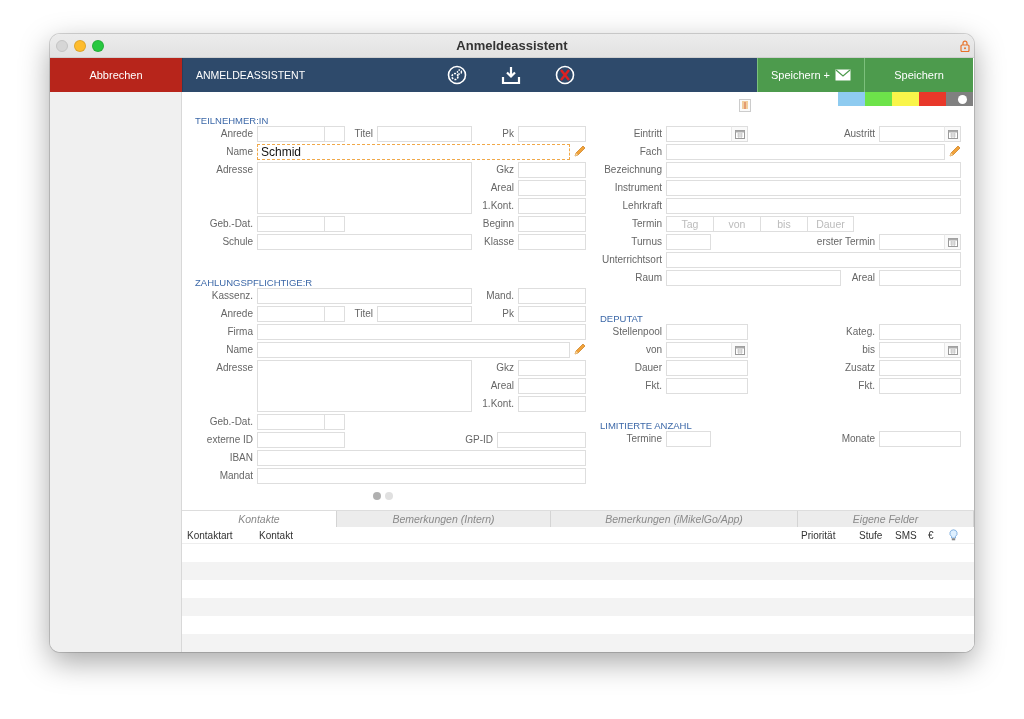  What do you see at coordinates (654, 350) in the screenshot?
I see `field-label: von` at bounding box center [654, 350].